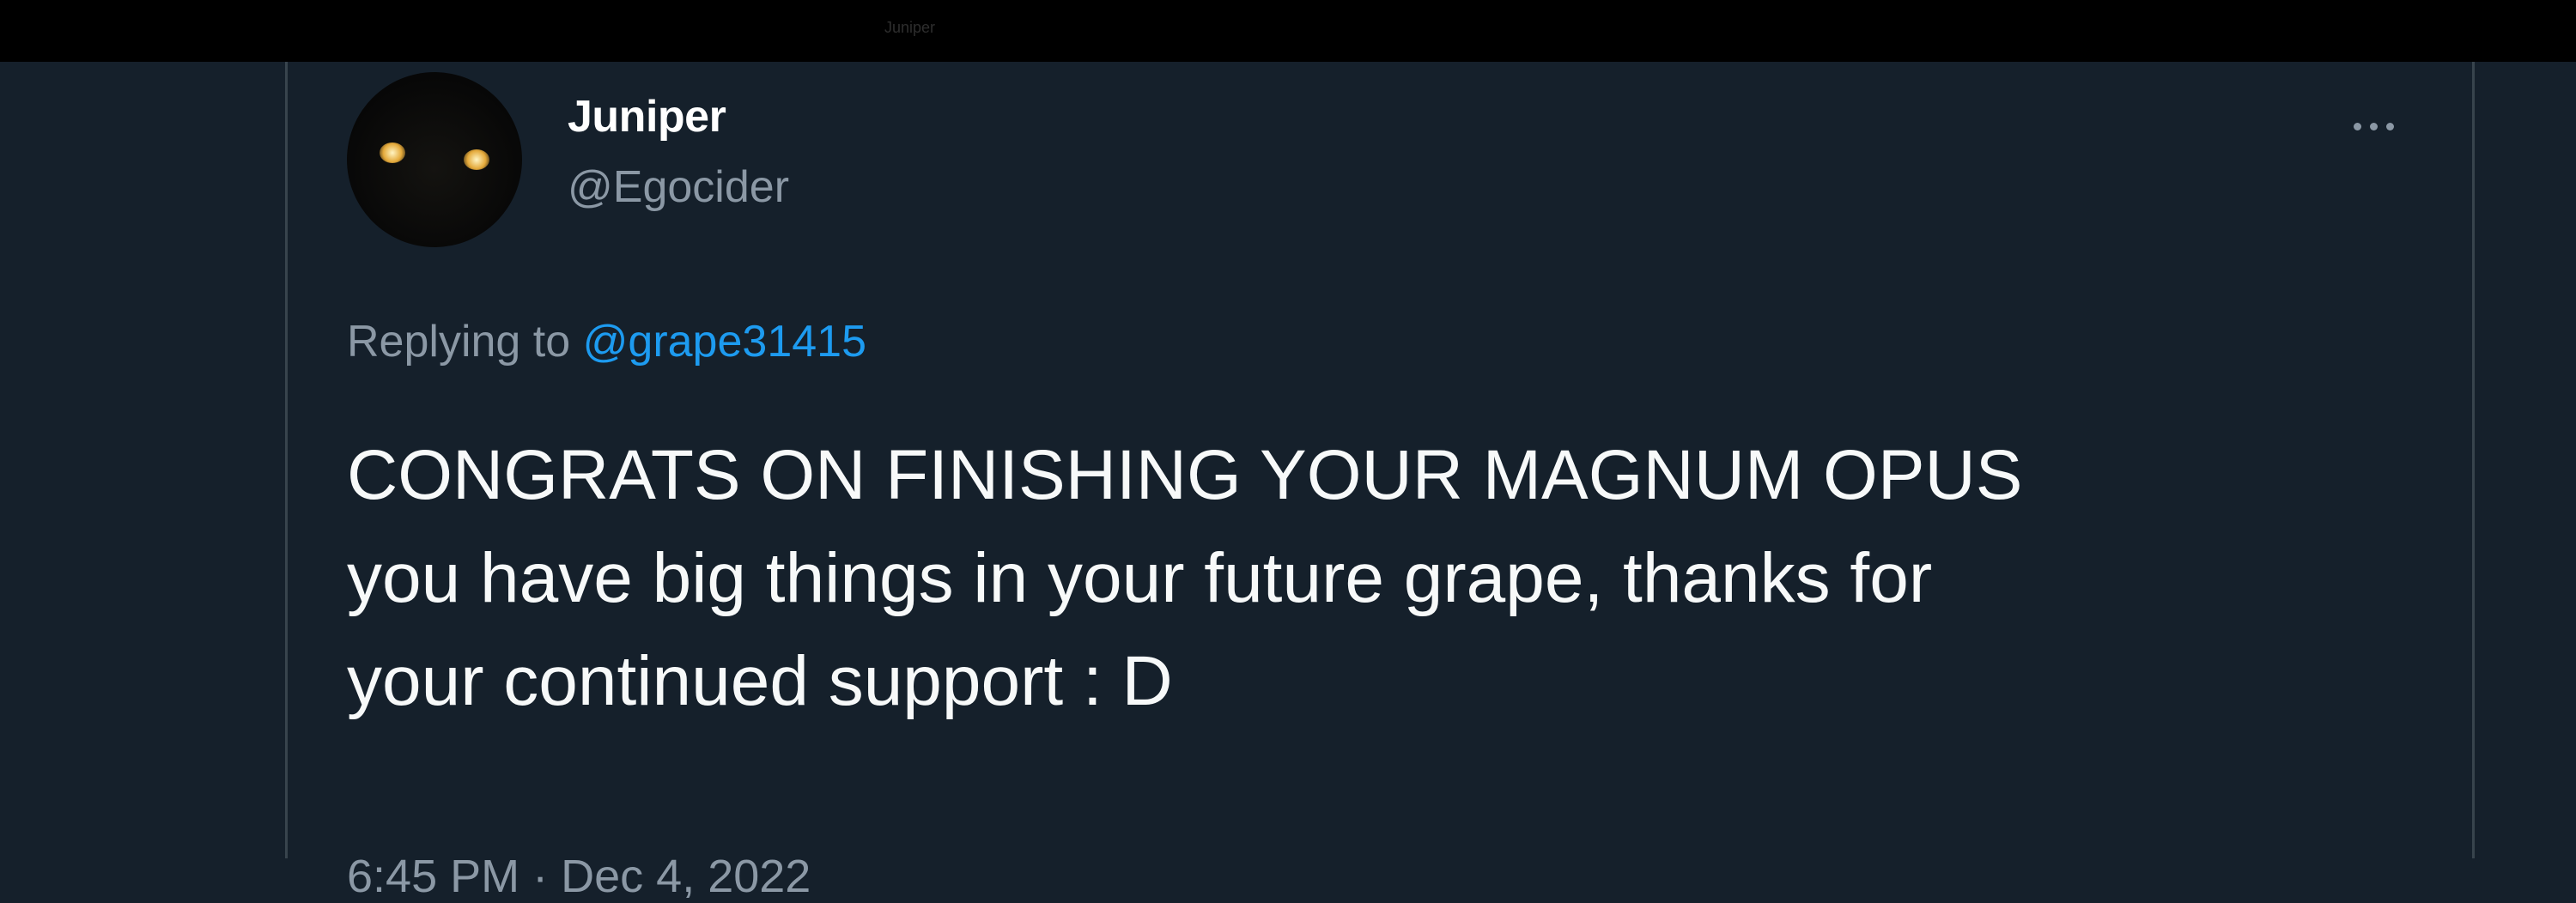 This screenshot has width=2576, height=903. I want to click on tweet-date: Dec 4, 2022, so click(686, 876).